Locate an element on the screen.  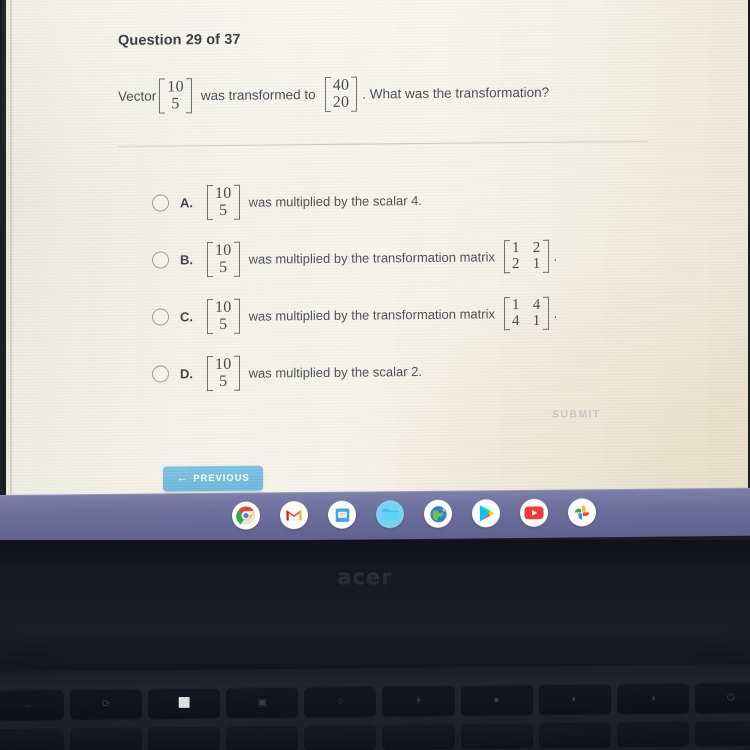
submit-button: SUBMIT is located at coordinates (576, 414).